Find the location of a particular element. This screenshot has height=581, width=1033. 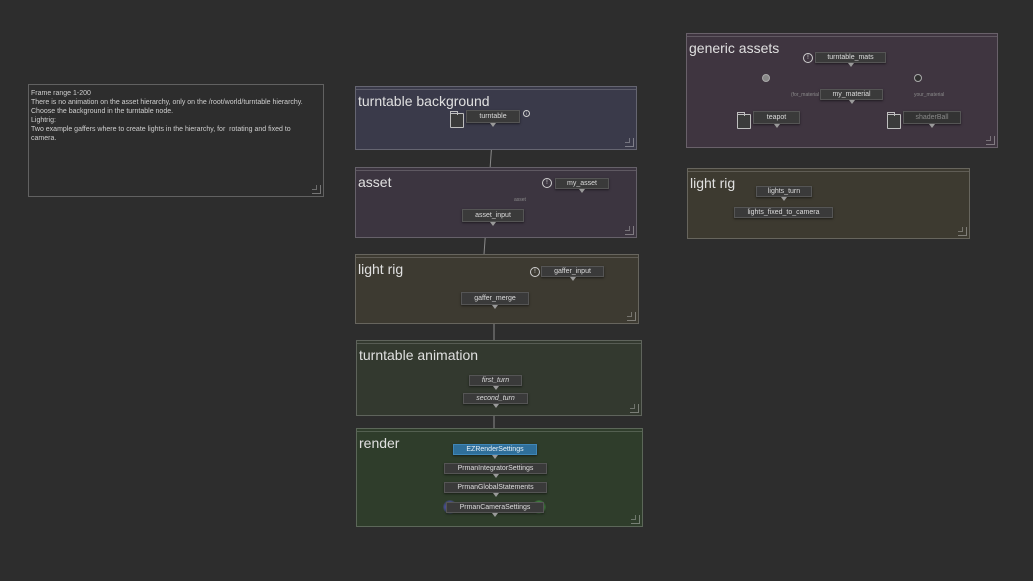

node-turntable: turntable is located at coordinates (493, 118).